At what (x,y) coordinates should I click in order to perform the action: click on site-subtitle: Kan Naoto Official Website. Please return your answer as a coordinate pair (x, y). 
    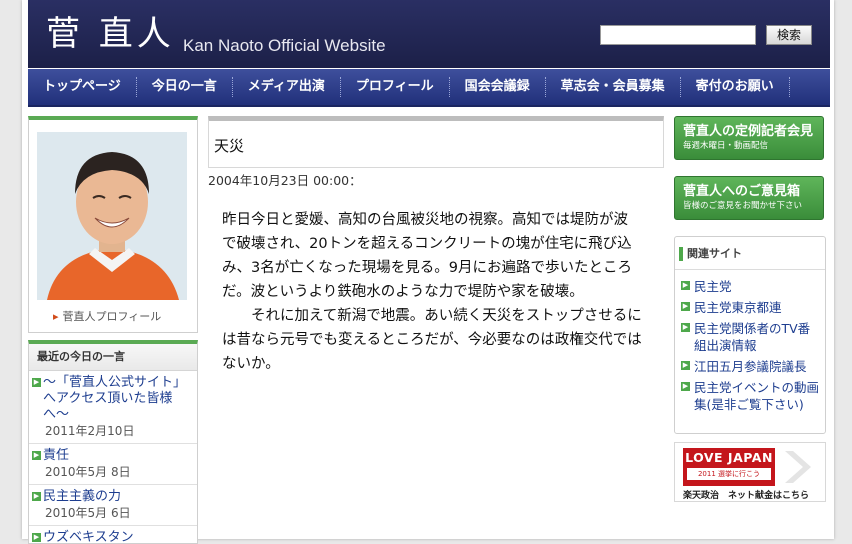
    Looking at the image, I should click on (284, 45).